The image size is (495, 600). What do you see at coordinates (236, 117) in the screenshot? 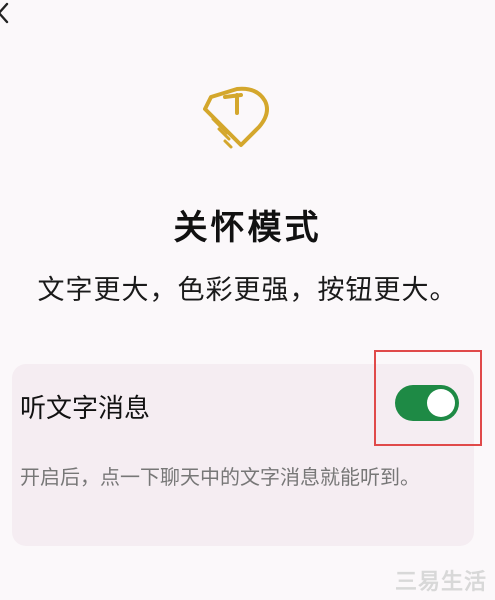
I see `care-mode-icon` at bounding box center [236, 117].